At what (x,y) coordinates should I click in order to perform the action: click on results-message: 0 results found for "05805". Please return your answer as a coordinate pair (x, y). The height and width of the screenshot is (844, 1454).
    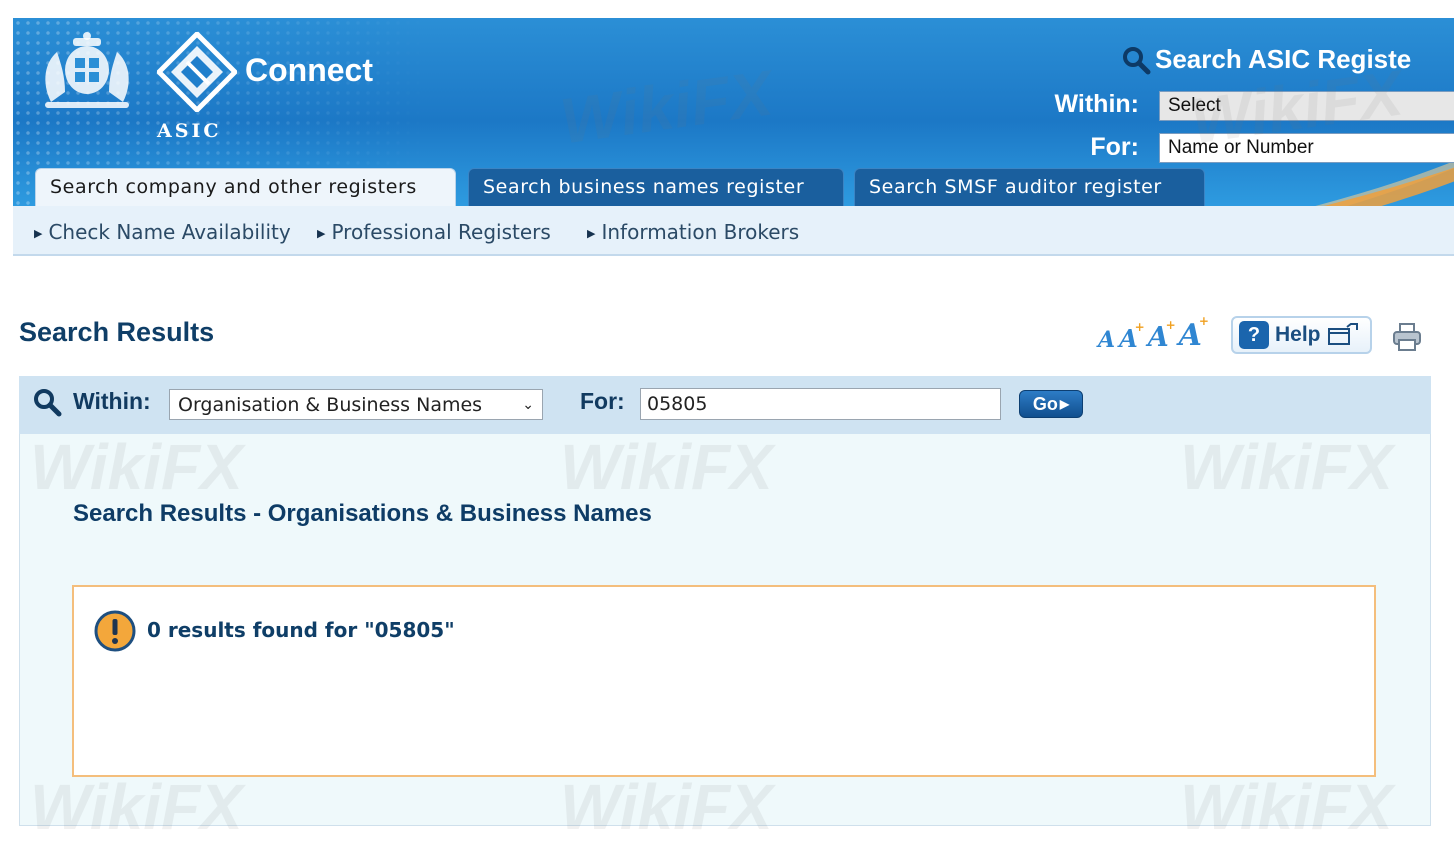
    Looking at the image, I should click on (301, 630).